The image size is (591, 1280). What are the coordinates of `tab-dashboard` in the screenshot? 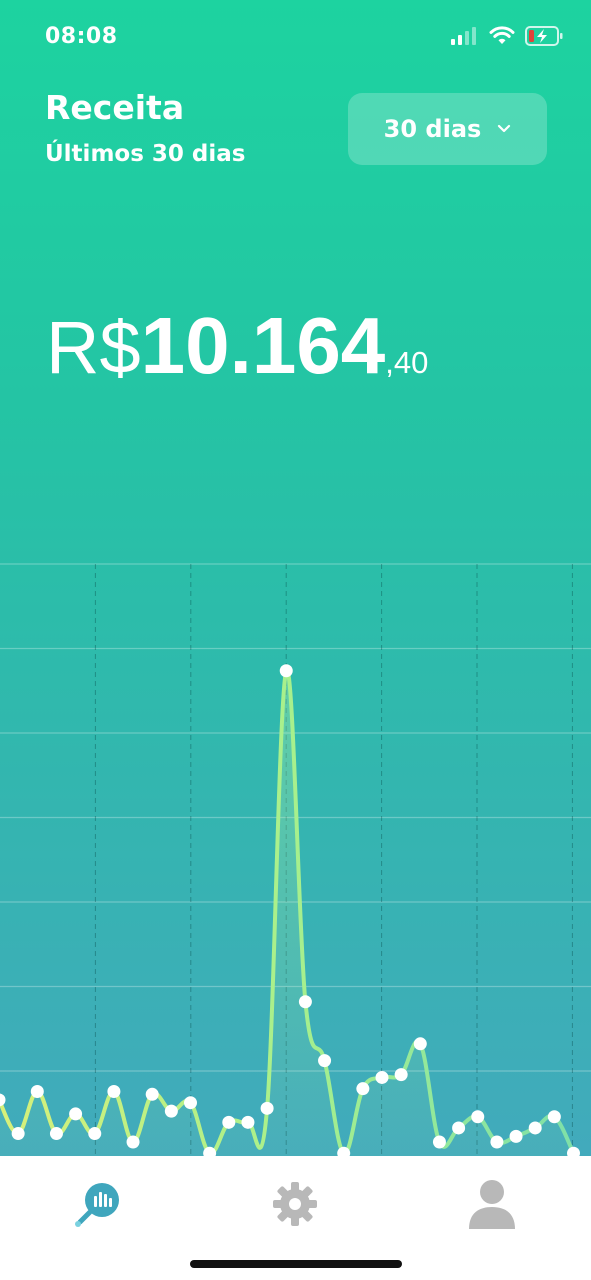 It's located at (98, 1204).